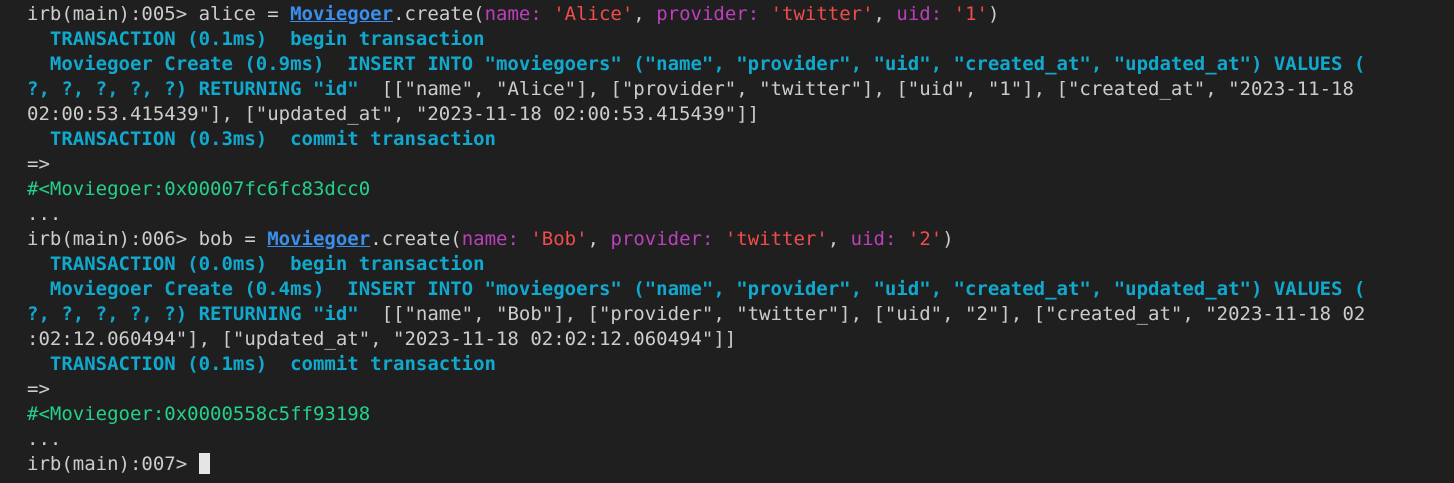 This screenshot has height=483, width=1454. I want to click on sql-log-line: TRANSACTION (0.0ms) begin transaction, so click(256, 264).